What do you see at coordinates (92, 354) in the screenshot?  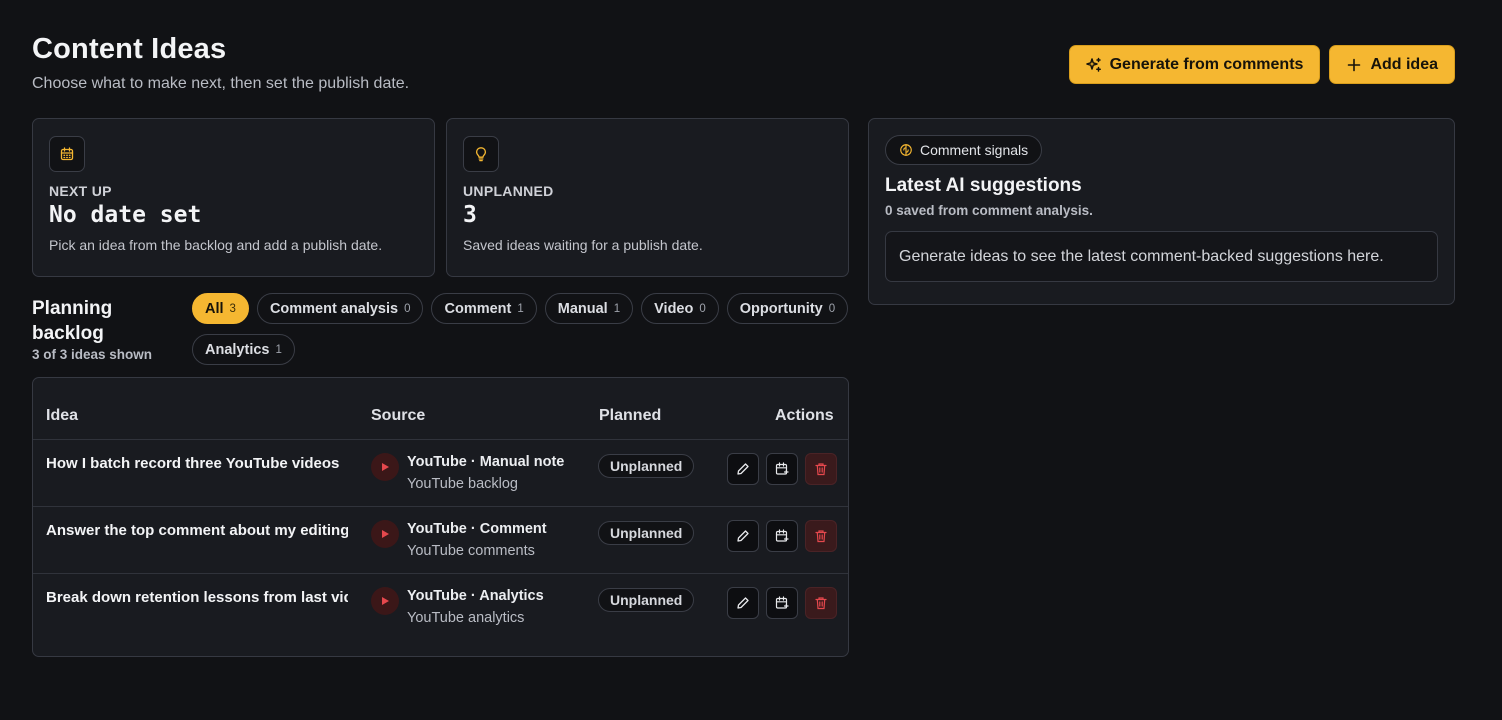 I see `backlog-count: 3 of 3 ideas shown` at bounding box center [92, 354].